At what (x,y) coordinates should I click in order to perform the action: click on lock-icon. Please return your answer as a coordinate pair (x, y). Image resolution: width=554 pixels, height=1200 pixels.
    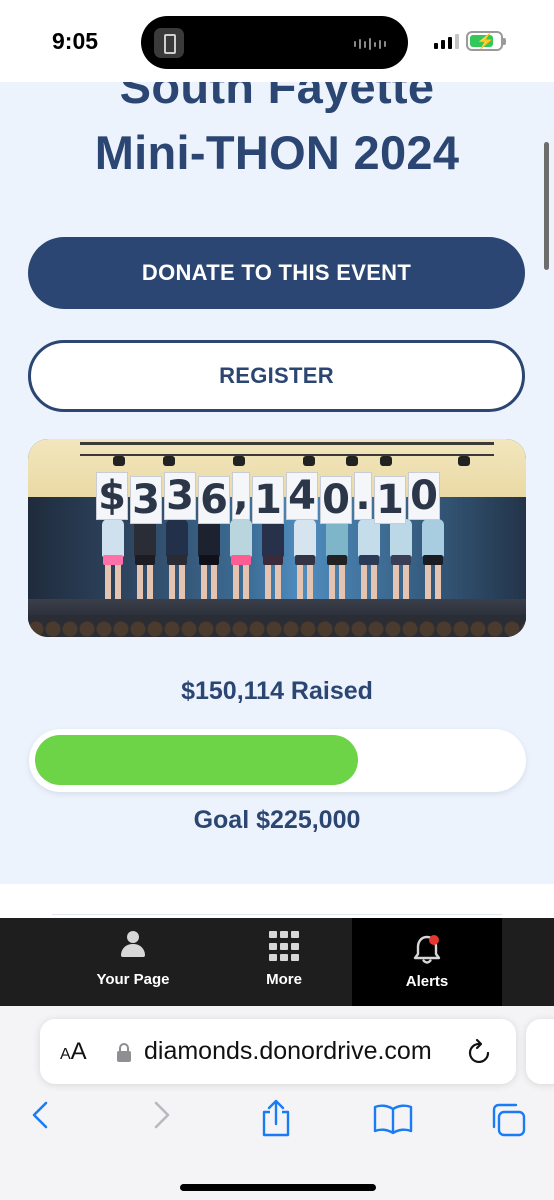
    Looking at the image, I should click on (124, 1053).